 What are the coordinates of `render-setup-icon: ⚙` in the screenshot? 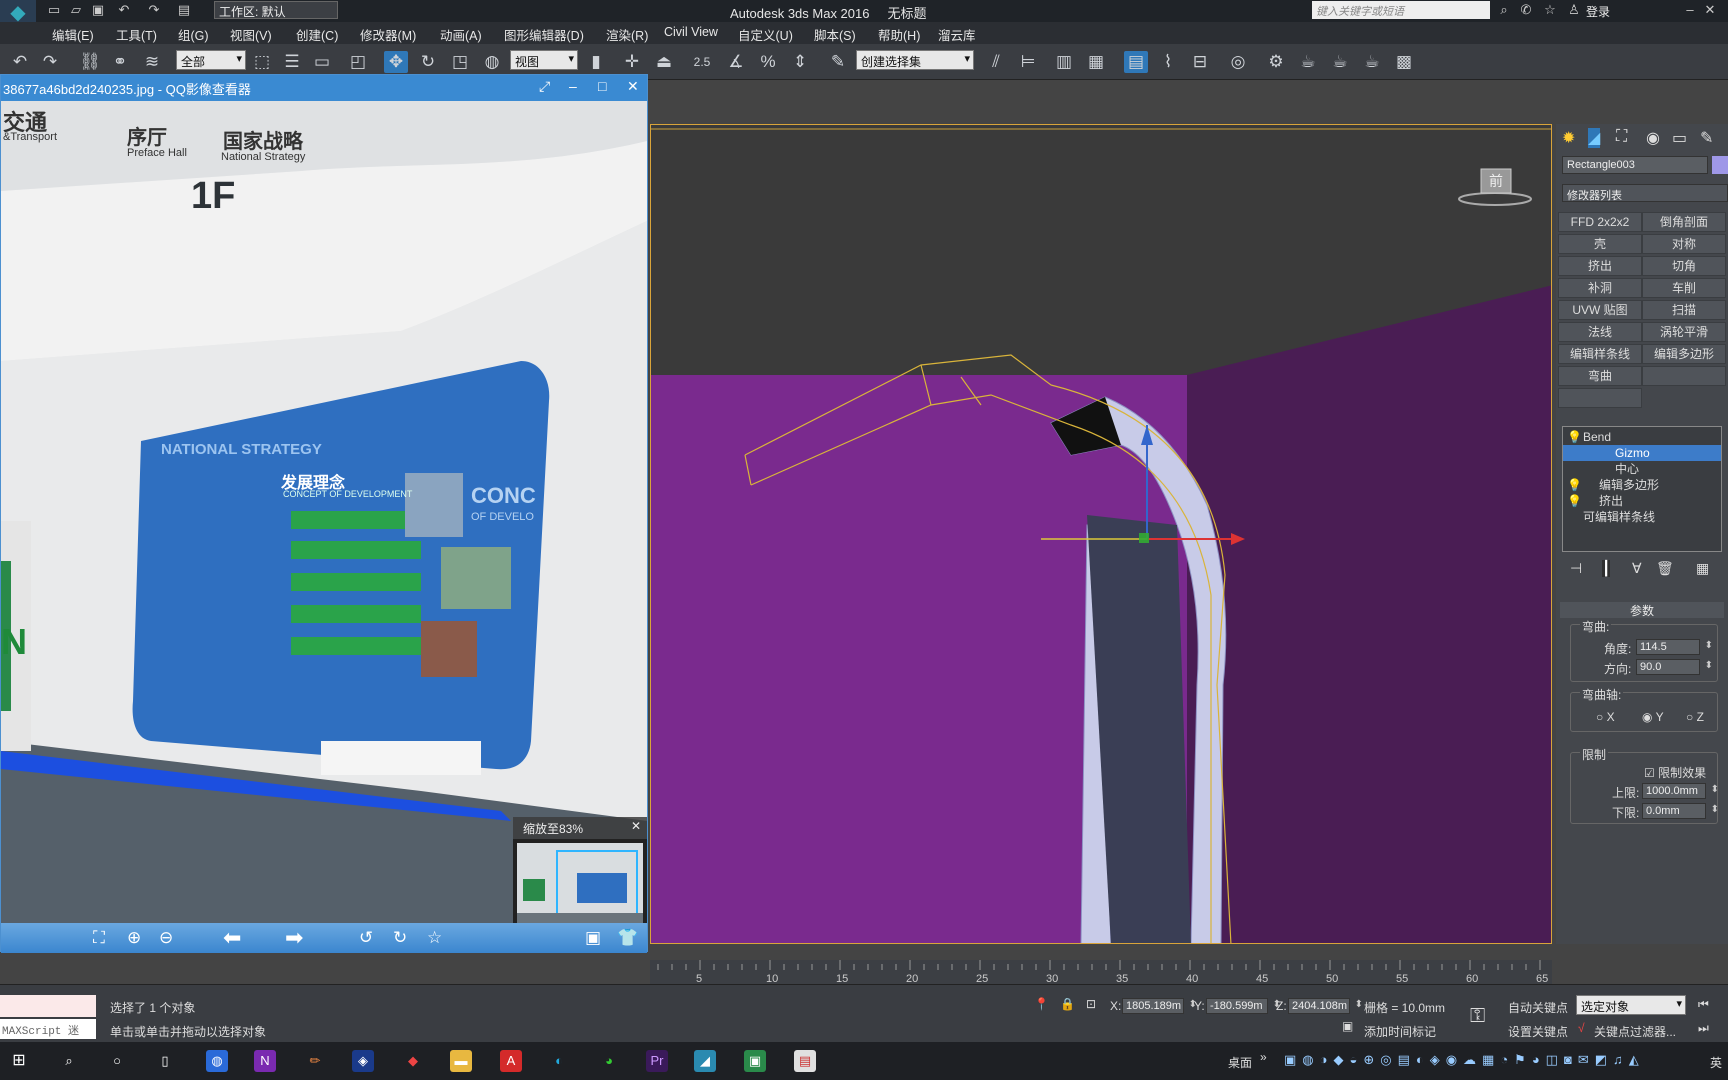 It's located at (1276, 62).